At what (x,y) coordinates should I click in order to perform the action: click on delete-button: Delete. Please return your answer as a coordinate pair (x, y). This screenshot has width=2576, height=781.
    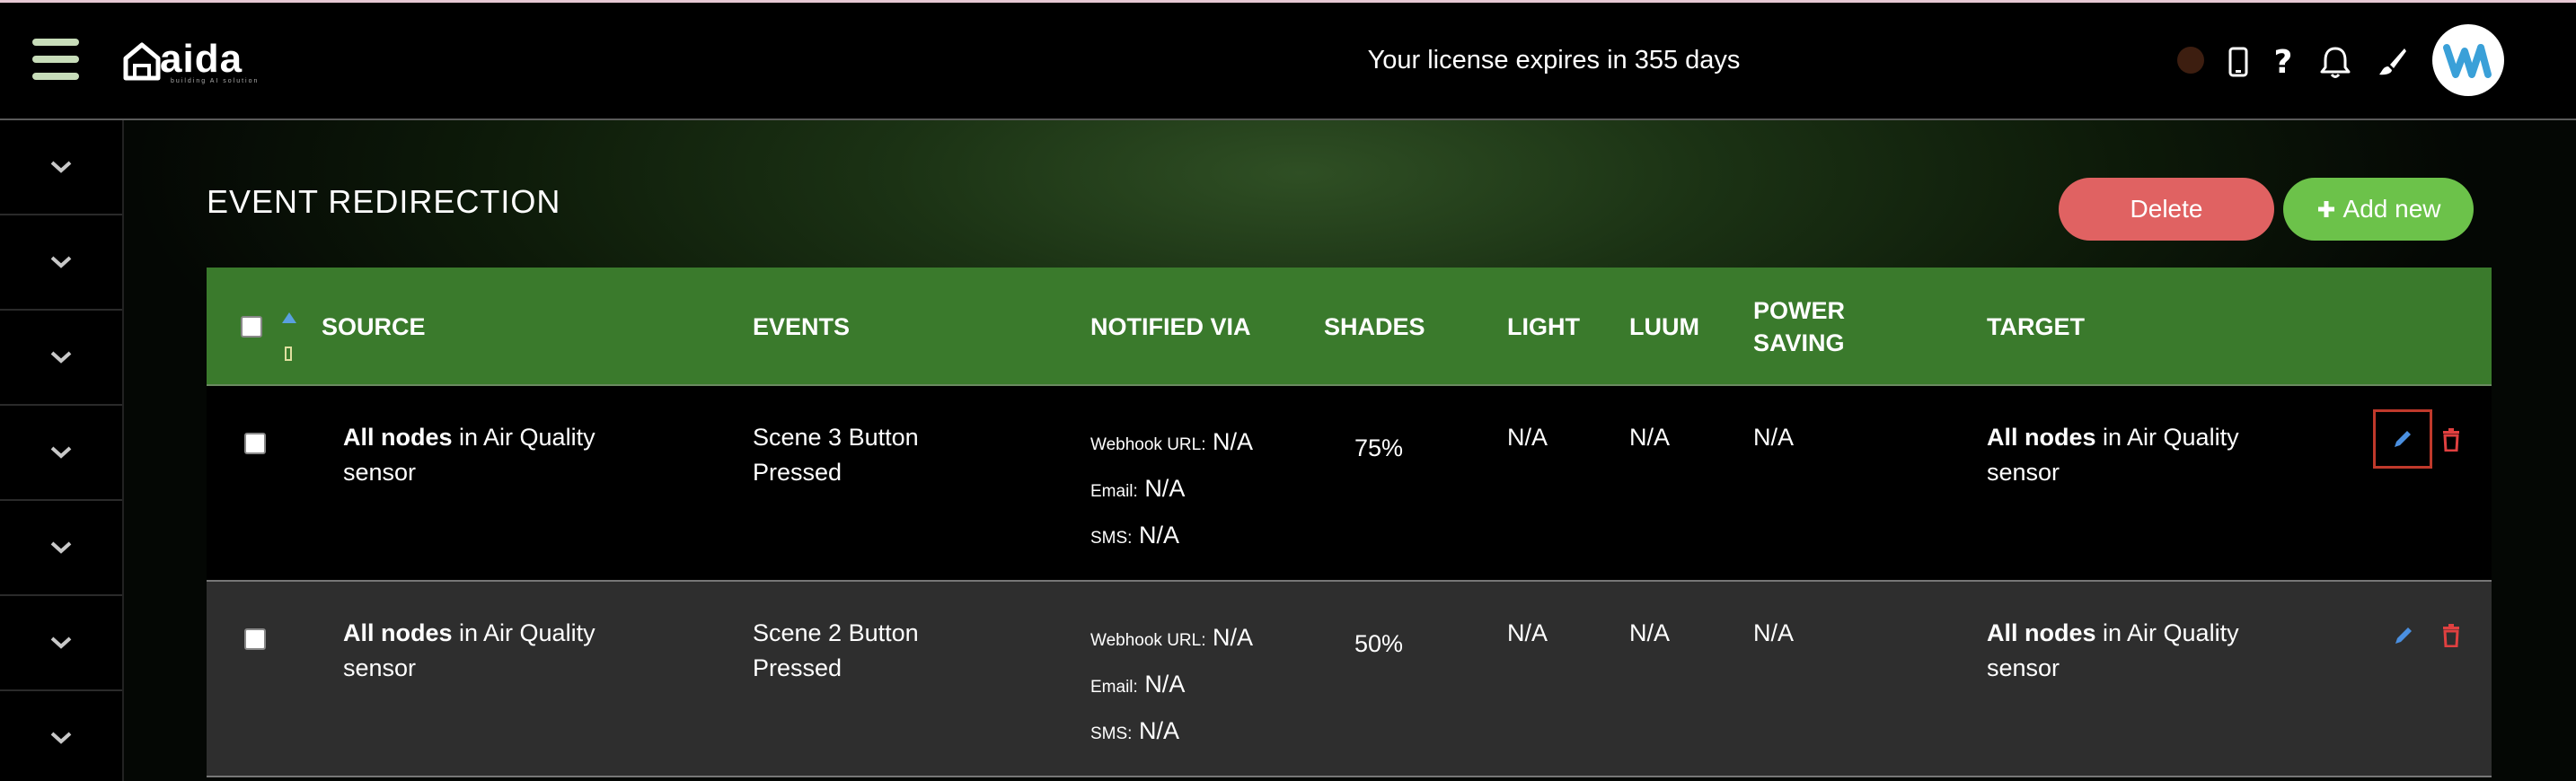
    Looking at the image, I should click on (2166, 209).